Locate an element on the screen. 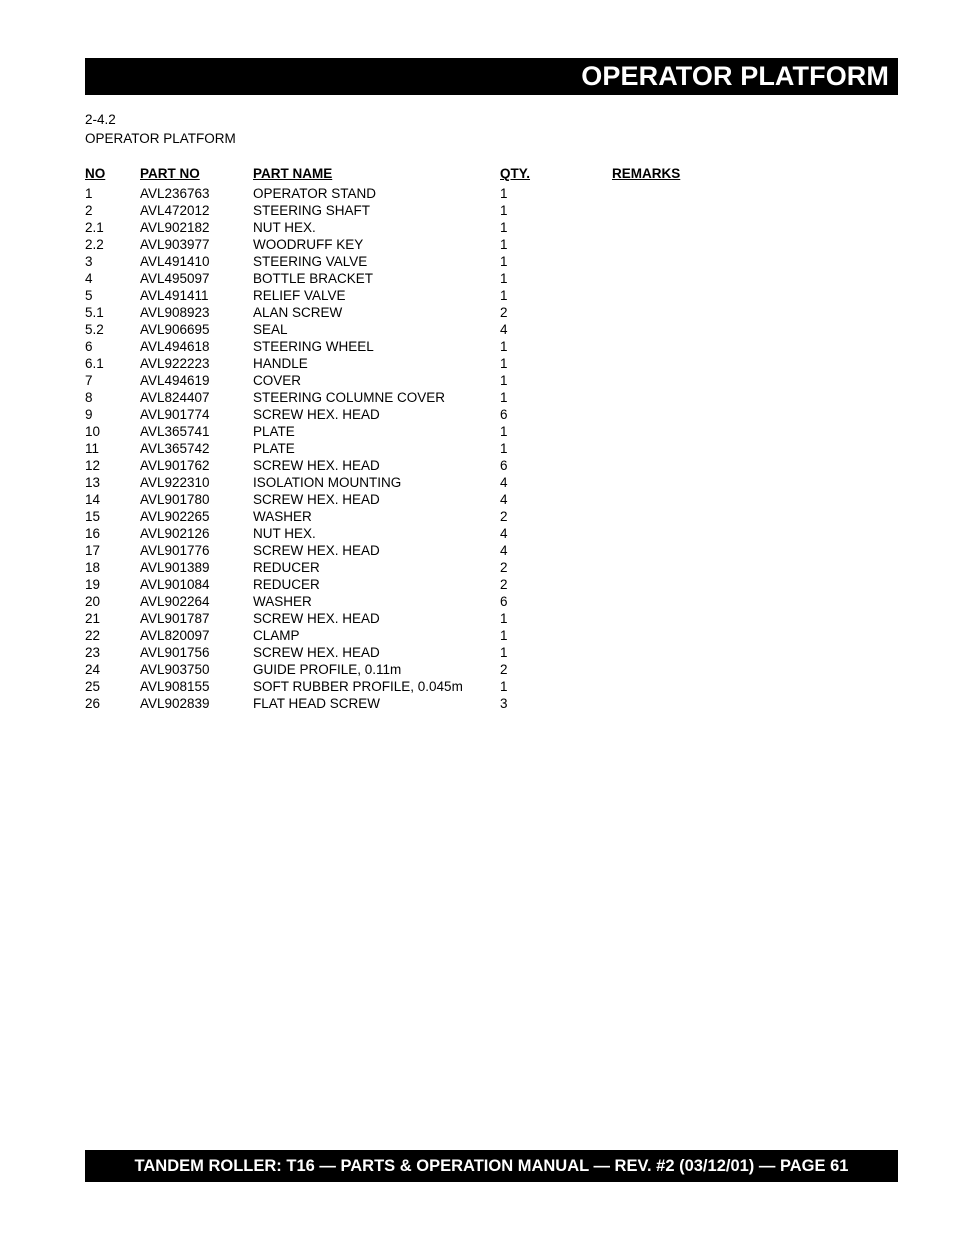  table-row: 26 AVL902839 FLAT HEAD SCREW 3 is located at coordinates (480, 703).